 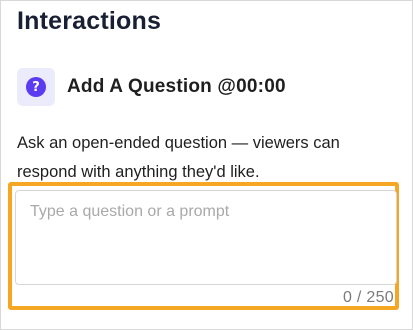 What do you see at coordinates (89, 21) in the screenshot?
I see `panel-title: Interactions` at bounding box center [89, 21].